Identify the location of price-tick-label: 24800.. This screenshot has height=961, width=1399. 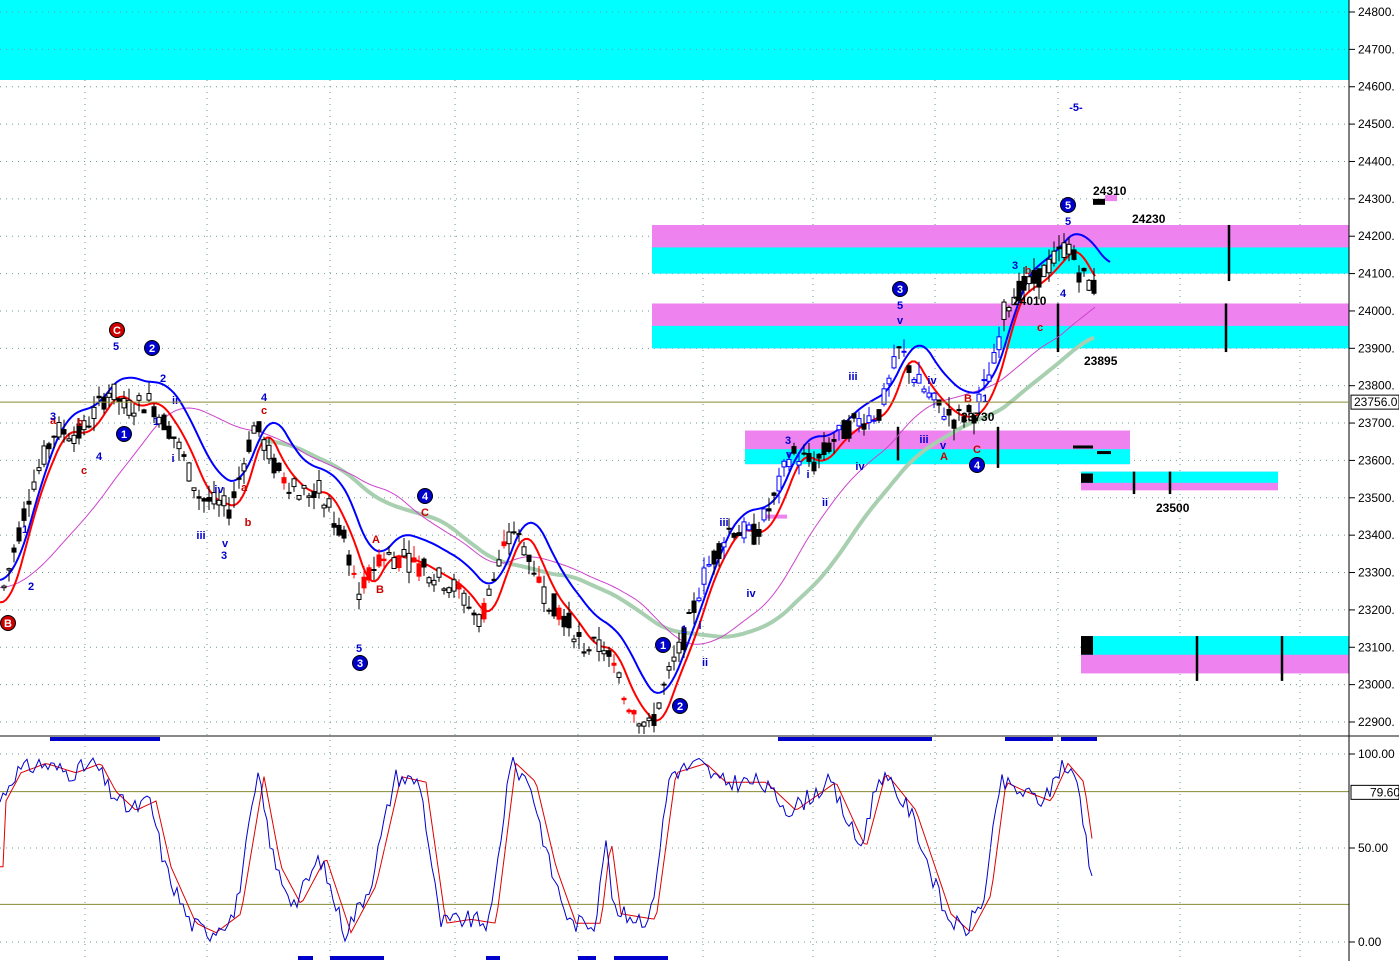
(1376, 12).